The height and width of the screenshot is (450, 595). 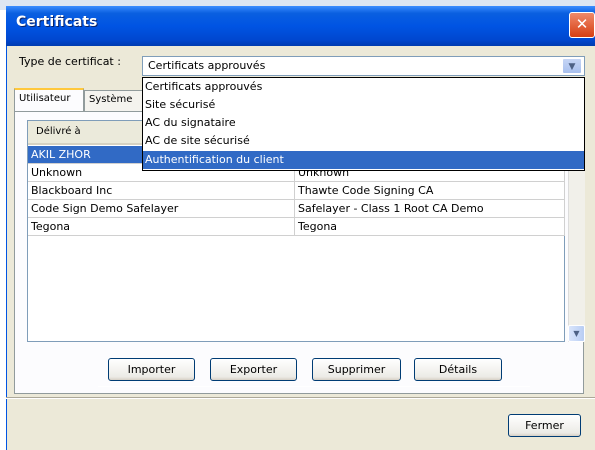 I want to click on chevron-down-icon: ▼, so click(x=572, y=66).